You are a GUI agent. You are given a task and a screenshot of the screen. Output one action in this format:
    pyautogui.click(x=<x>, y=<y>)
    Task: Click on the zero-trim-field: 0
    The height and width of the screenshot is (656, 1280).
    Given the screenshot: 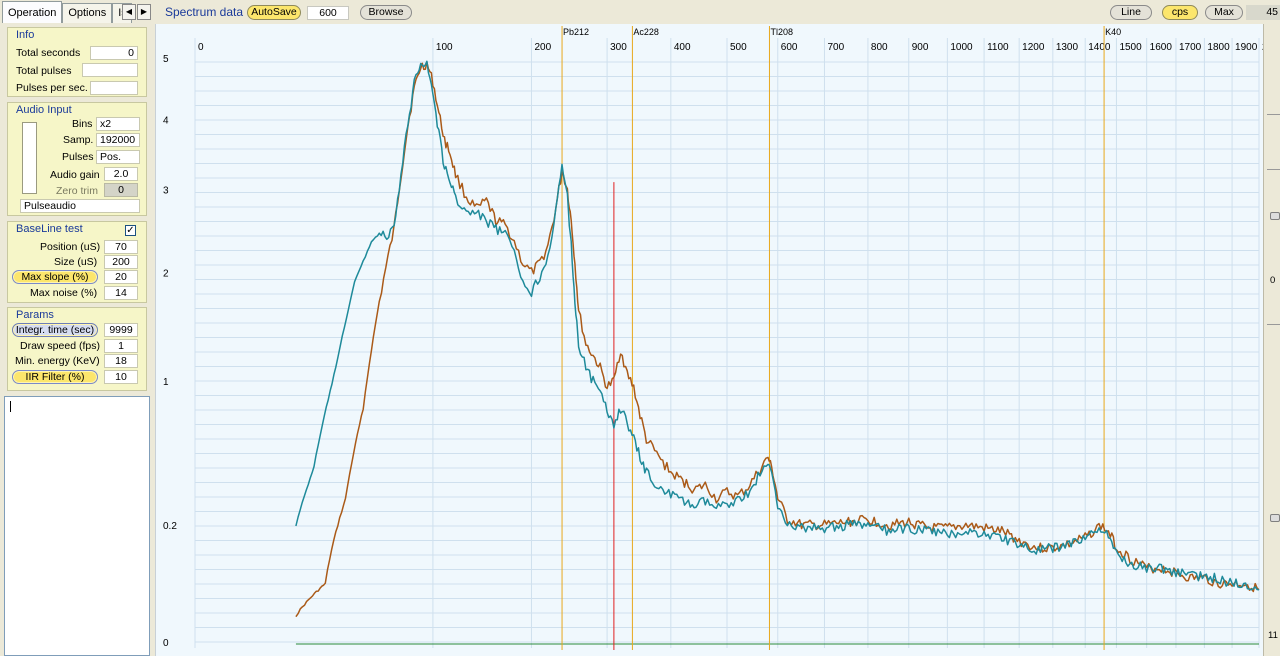 What is the action you would take?
    pyautogui.click(x=121, y=190)
    